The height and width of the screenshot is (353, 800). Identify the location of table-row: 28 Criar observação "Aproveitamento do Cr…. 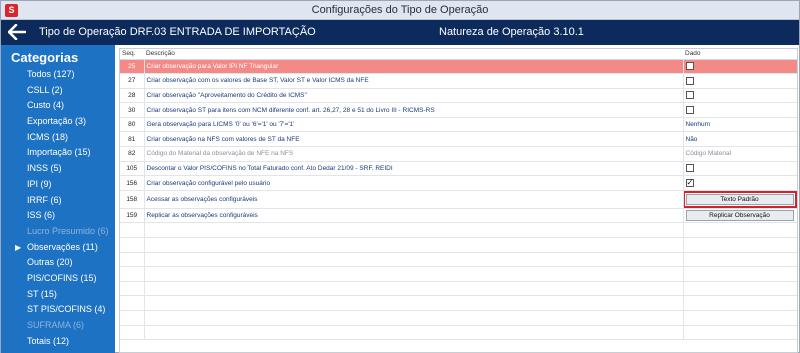
(458, 96).